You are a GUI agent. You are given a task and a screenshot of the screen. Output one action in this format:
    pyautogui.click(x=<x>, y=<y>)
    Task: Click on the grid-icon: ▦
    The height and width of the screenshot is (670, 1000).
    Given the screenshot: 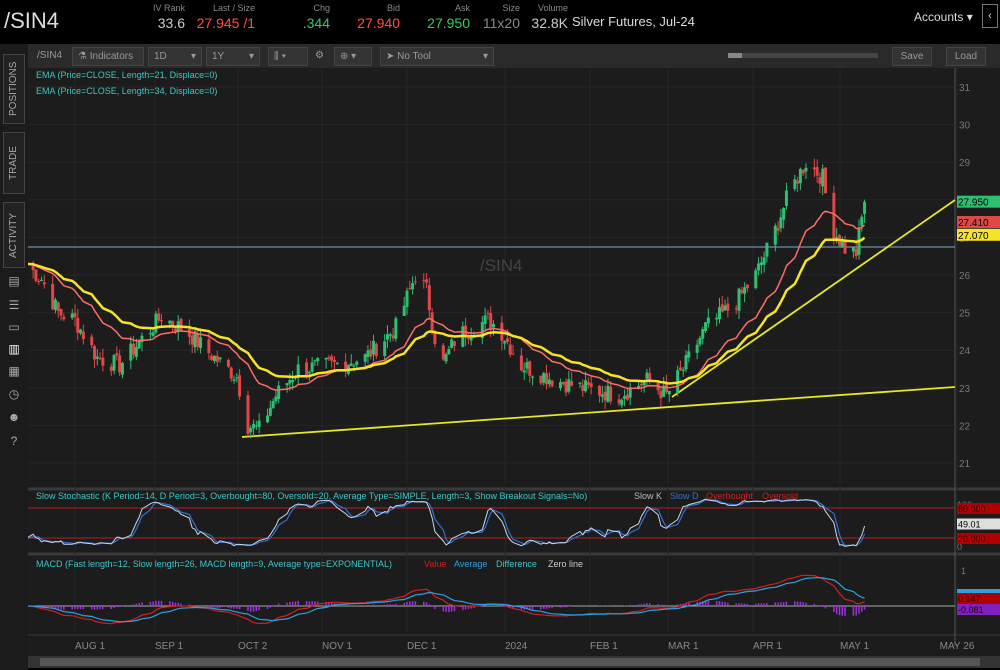 What is the action you would take?
    pyautogui.click(x=14, y=371)
    